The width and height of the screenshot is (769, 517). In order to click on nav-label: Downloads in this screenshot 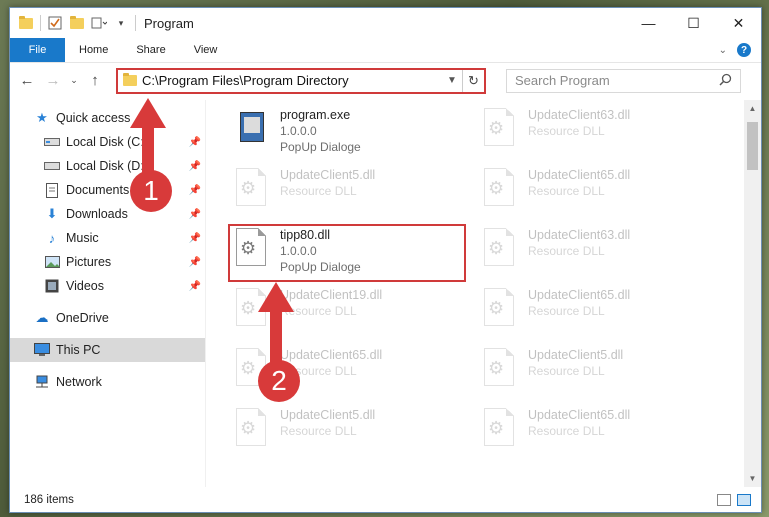, I will do `click(97, 214)`.